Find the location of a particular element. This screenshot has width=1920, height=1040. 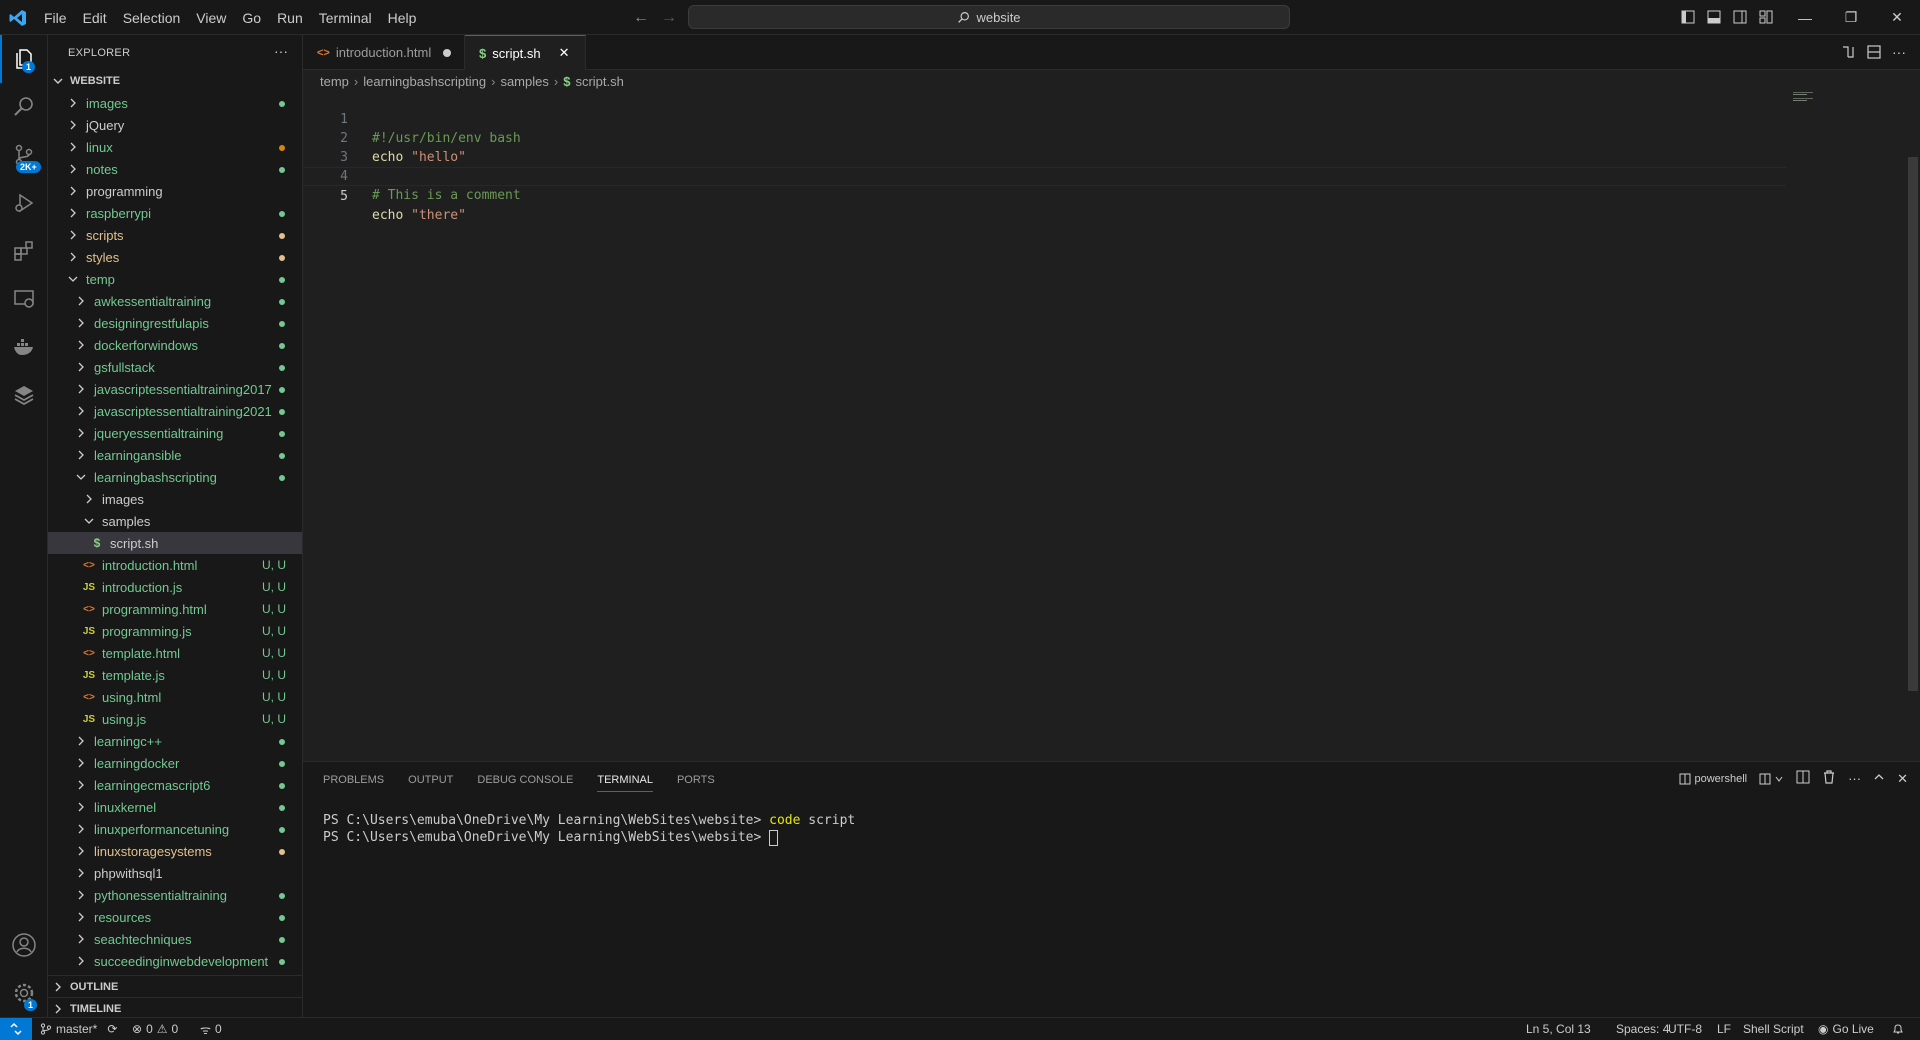

tree-file: <> introduction.html U, U is located at coordinates (175, 565).